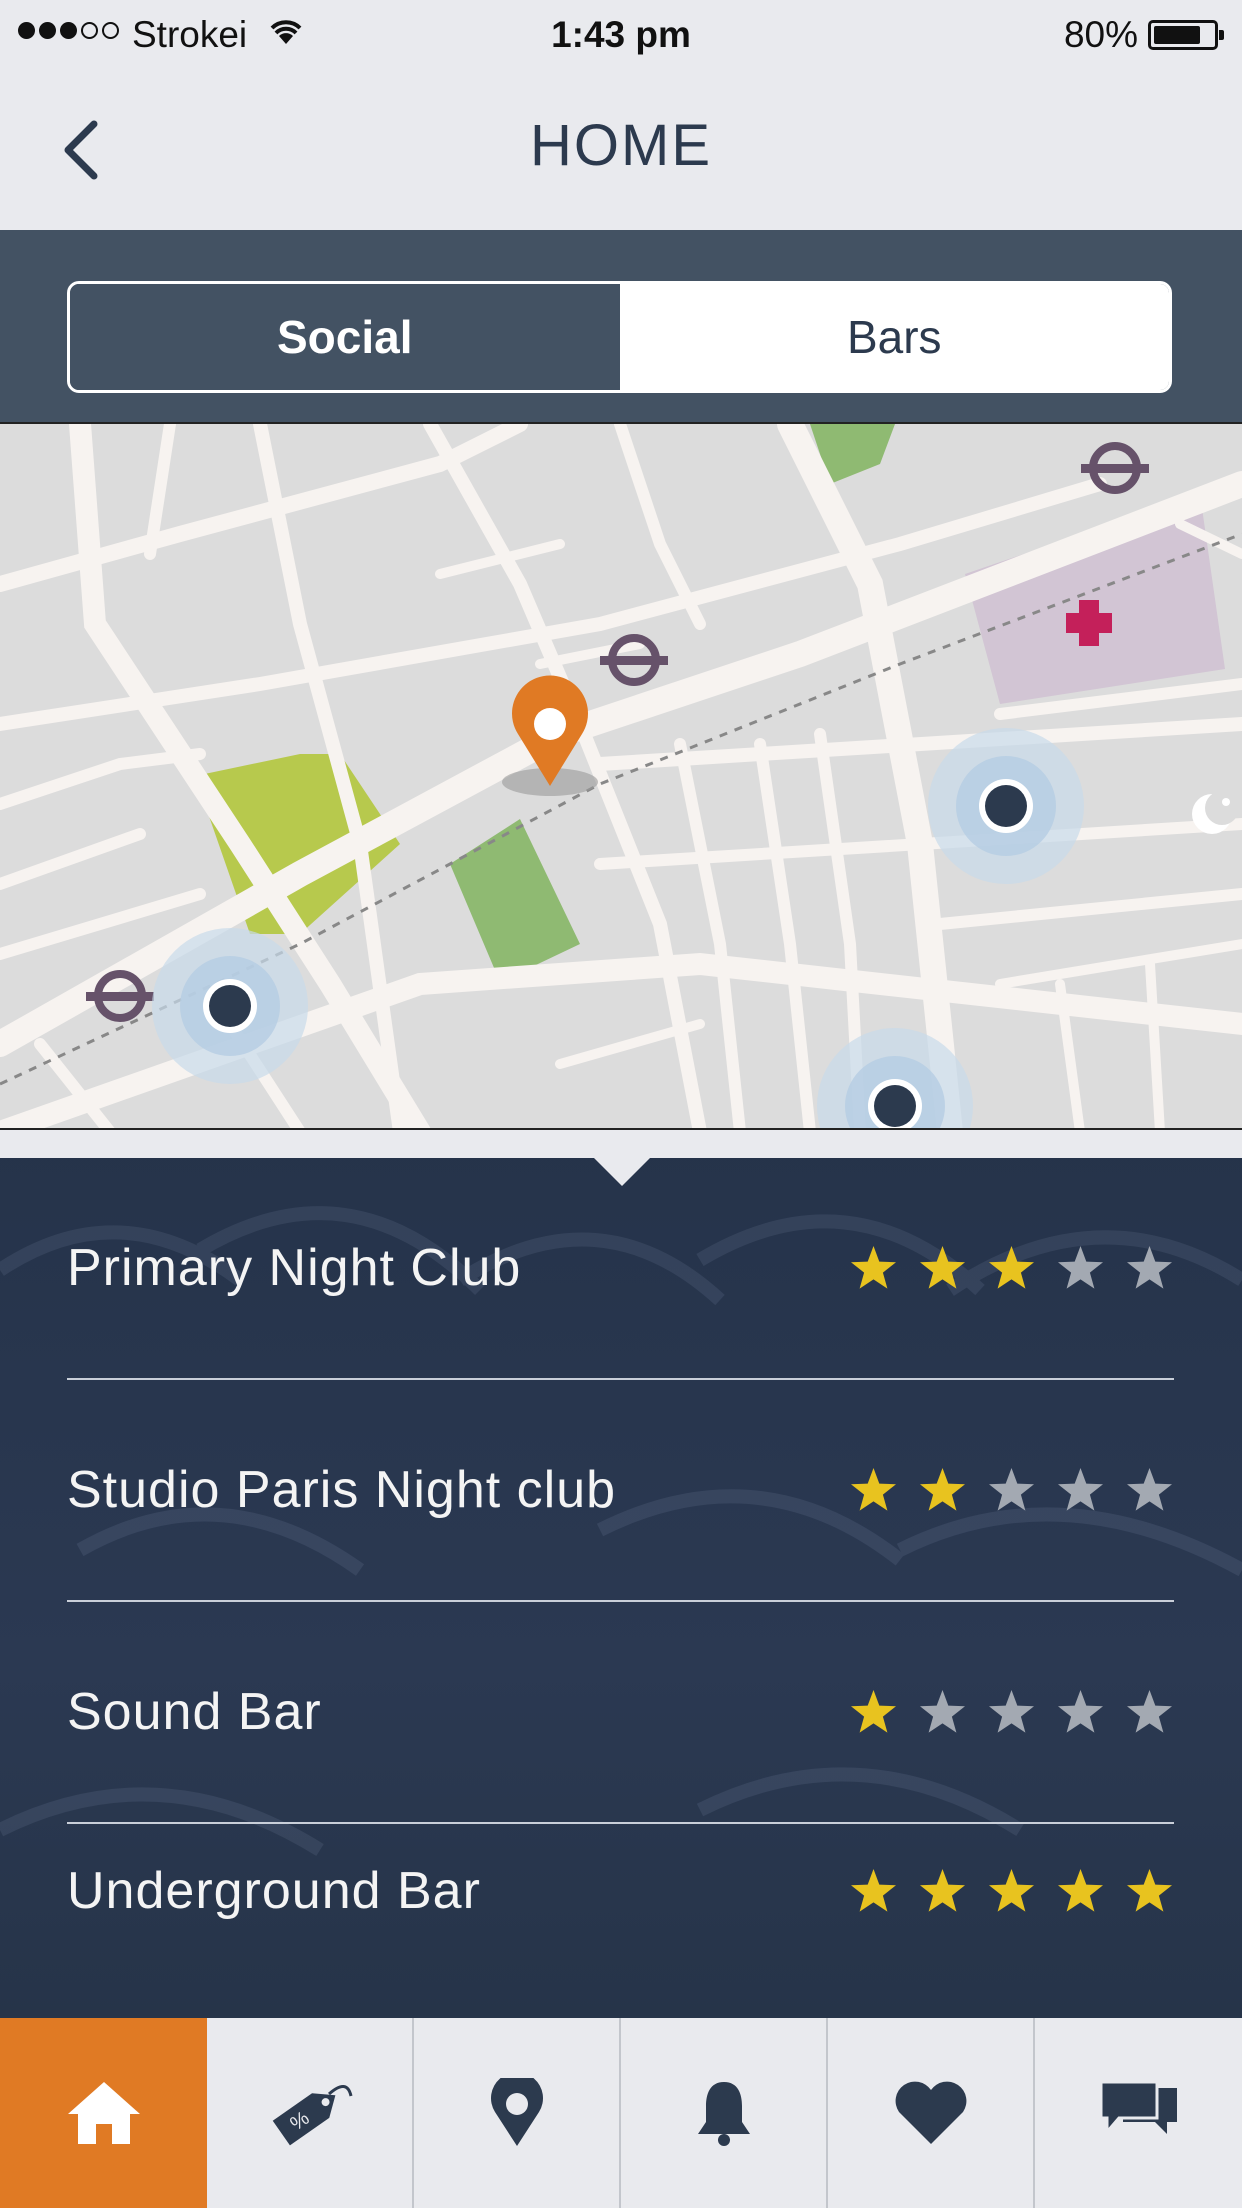  I want to click on home-icon, so click(103, 2113).